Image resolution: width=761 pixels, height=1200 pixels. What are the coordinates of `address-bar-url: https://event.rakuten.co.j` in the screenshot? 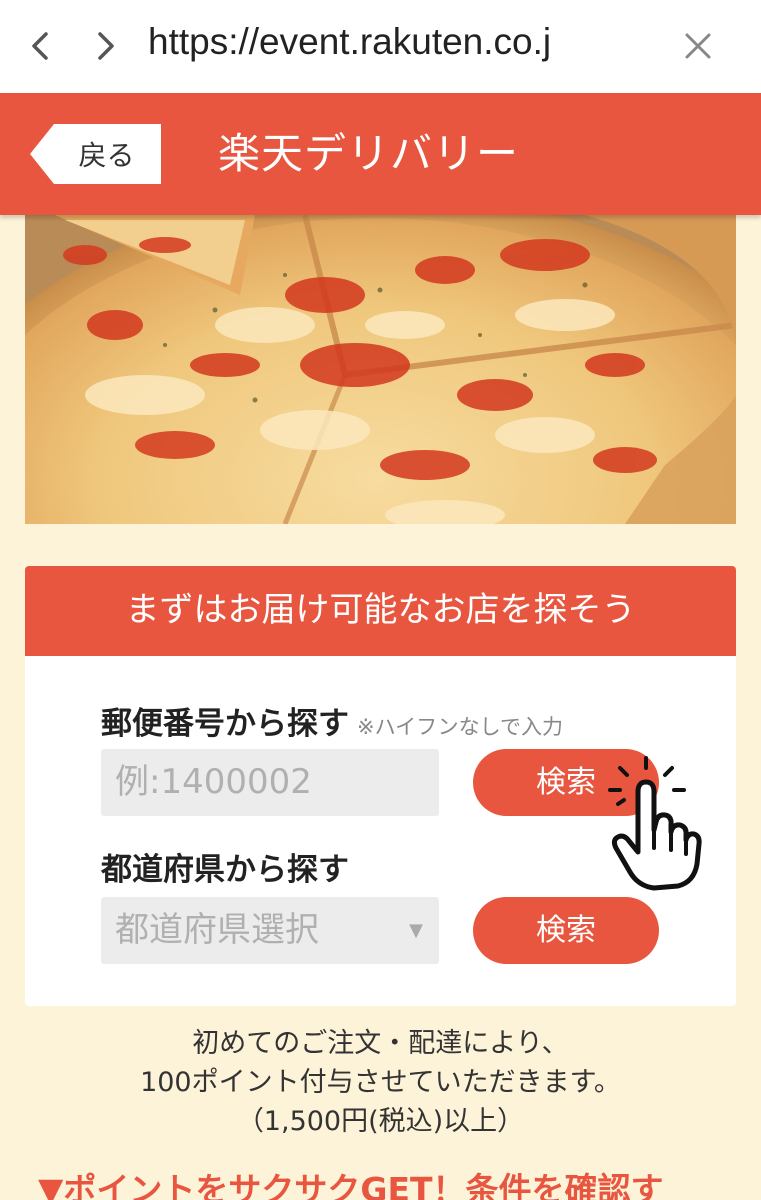 It's located at (390, 42).